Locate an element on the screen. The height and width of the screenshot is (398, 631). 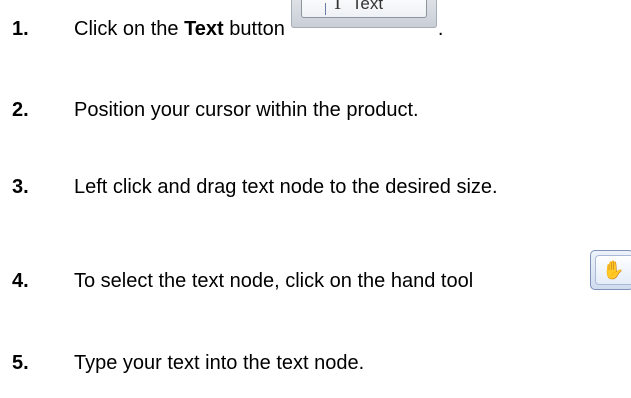
step-text-trailing: . is located at coordinates (440, 29).